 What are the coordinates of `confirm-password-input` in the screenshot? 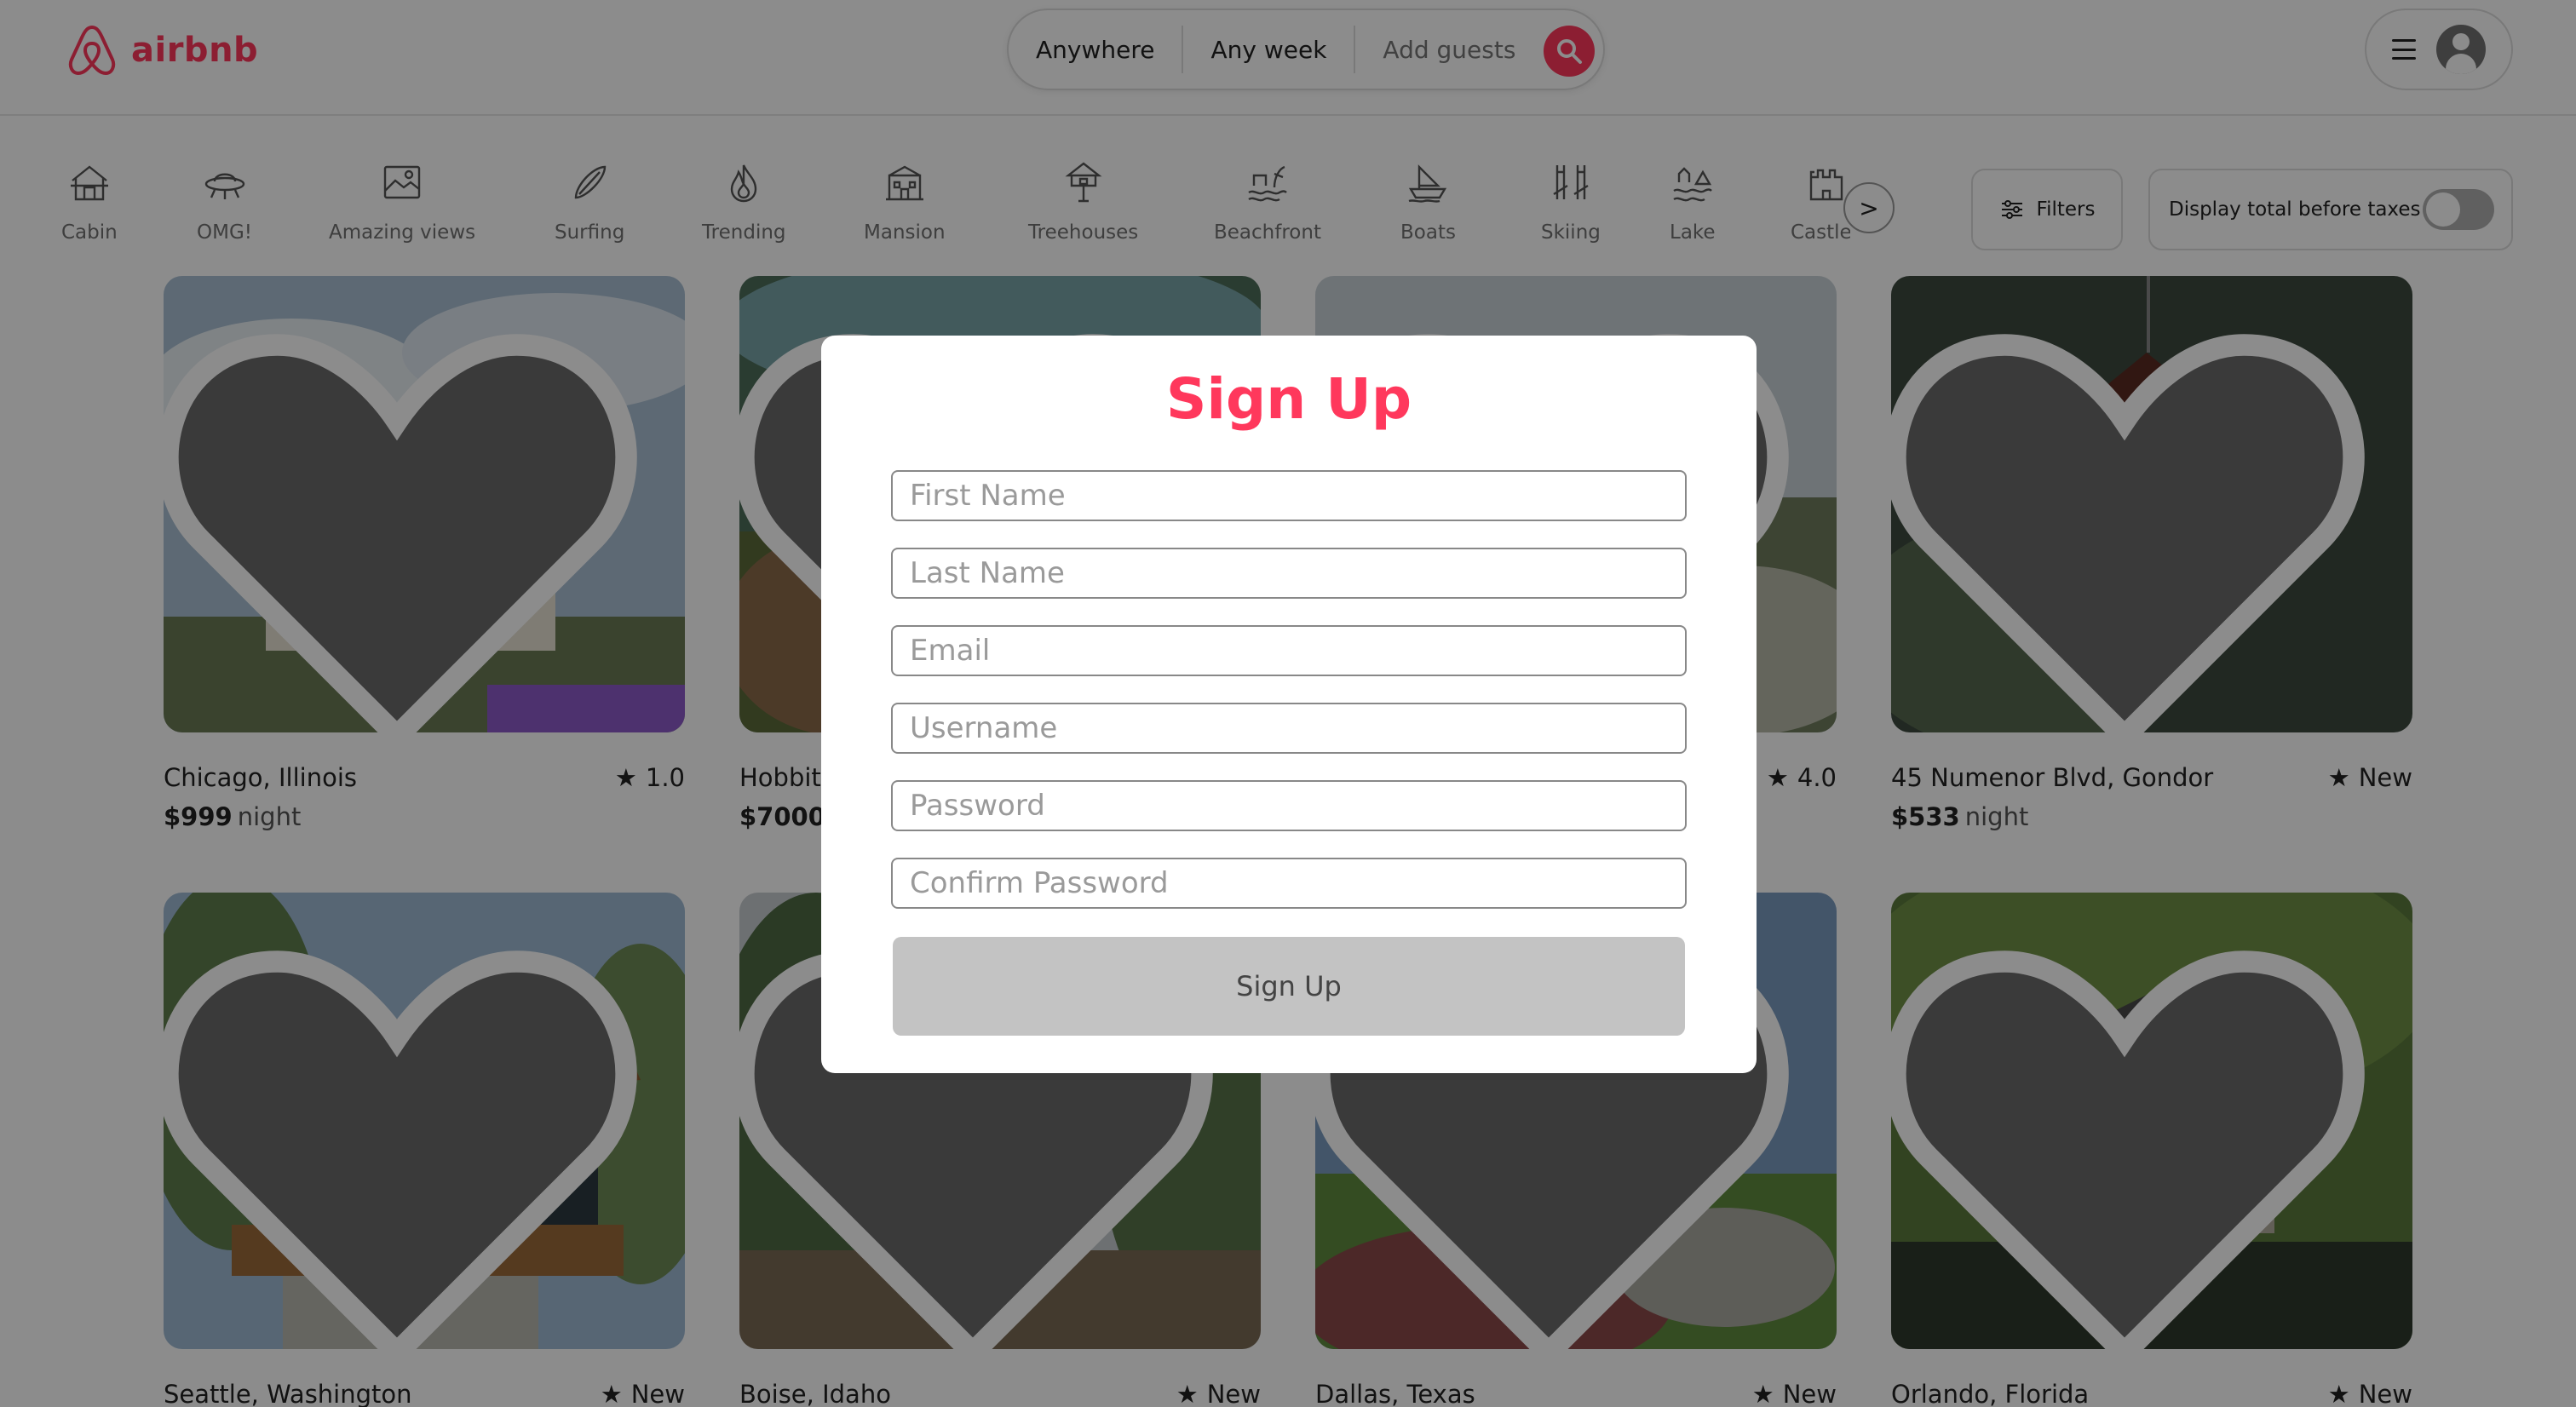 It's located at (1289, 883).